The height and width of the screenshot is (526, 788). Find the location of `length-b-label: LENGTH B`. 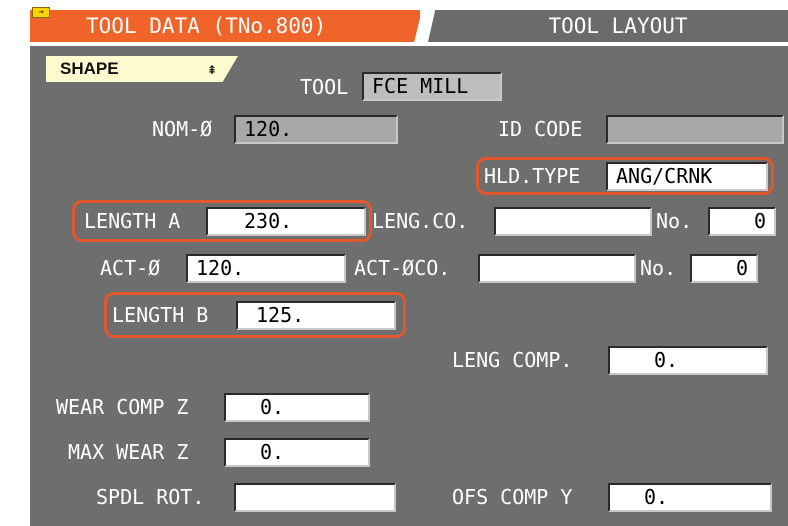

length-b-label: LENGTH B is located at coordinates (160, 315).